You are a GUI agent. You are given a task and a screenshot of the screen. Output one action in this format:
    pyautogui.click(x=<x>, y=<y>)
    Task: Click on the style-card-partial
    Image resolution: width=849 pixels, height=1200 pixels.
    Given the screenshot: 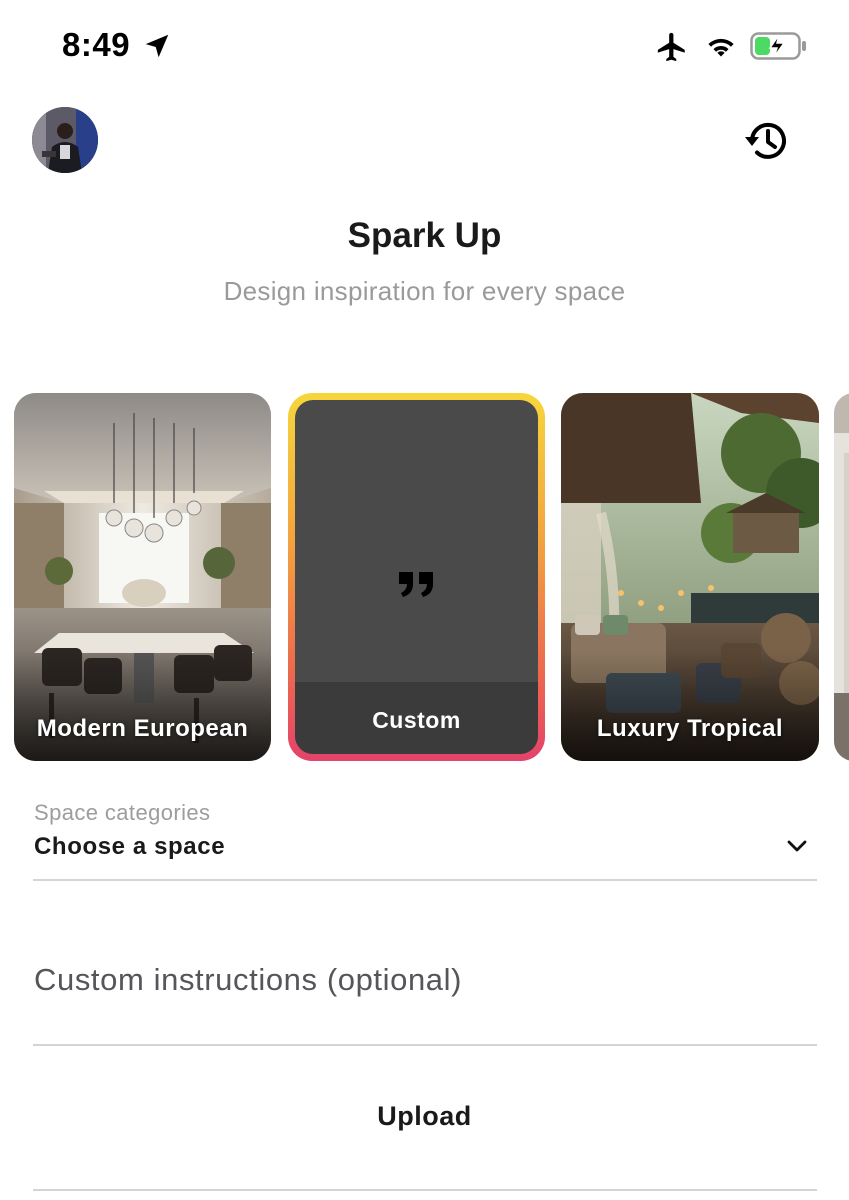 What is the action you would take?
    pyautogui.click(x=841, y=577)
    